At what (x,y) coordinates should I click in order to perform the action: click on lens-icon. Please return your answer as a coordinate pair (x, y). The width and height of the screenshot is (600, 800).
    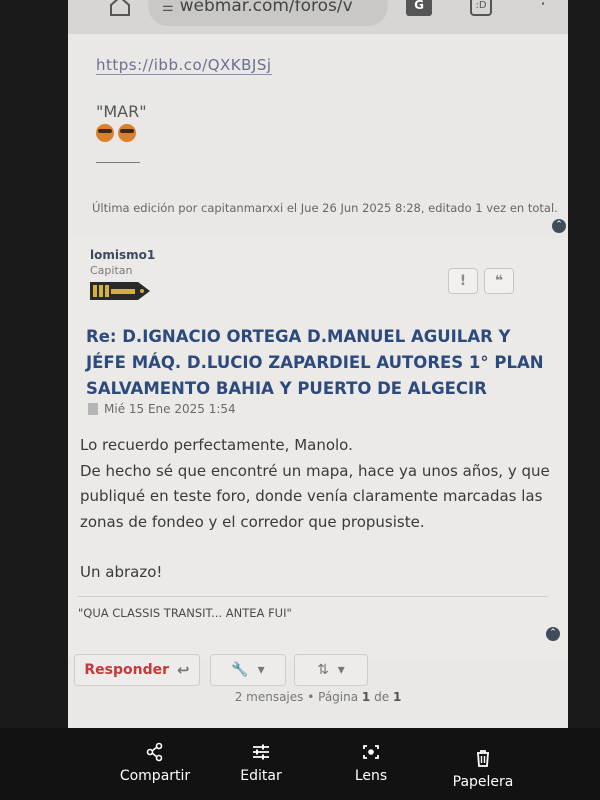
    Looking at the image, I should click on (371, 752).